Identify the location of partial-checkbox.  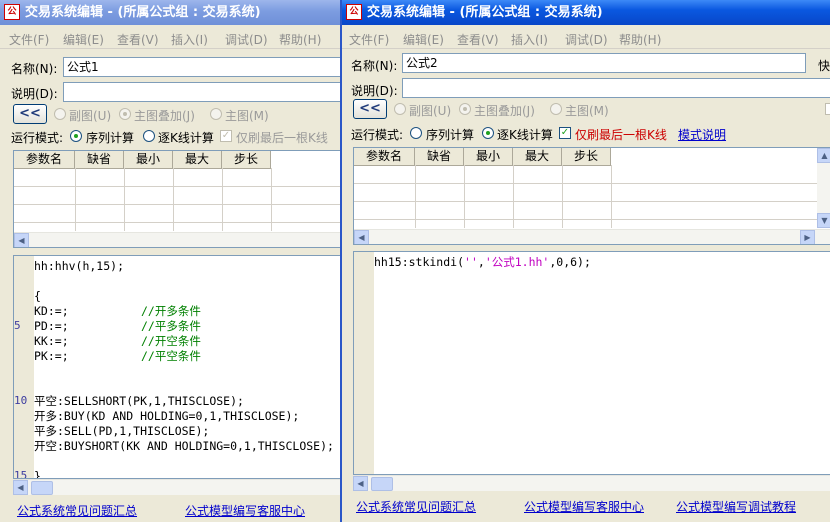
(827, 109).